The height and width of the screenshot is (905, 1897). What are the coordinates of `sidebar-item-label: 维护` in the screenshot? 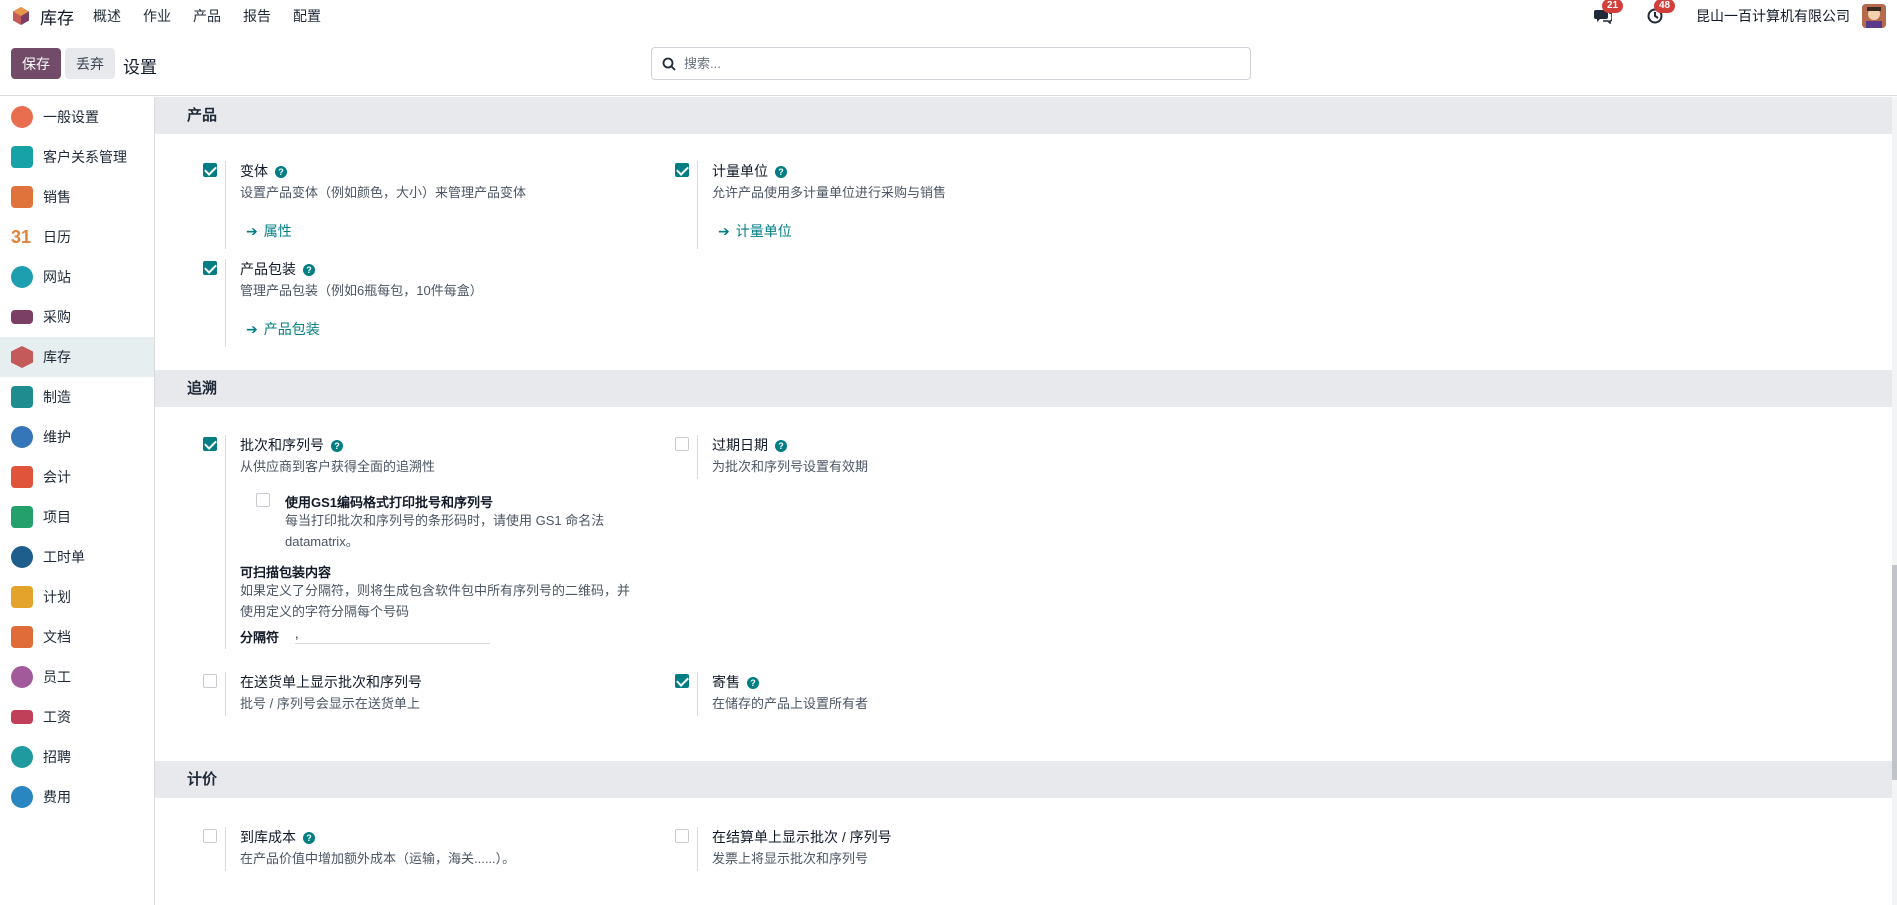 It's located at (57, 437).